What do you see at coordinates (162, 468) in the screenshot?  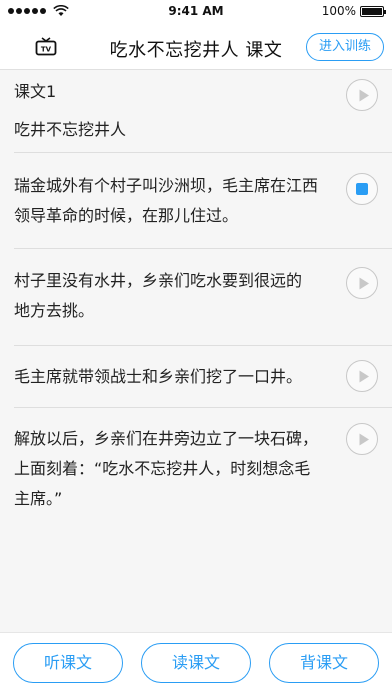 I see `sentence-line: 上面刻着：“吃水不忘挖井人，时刻想念毛` at bounding box center [162, 468].